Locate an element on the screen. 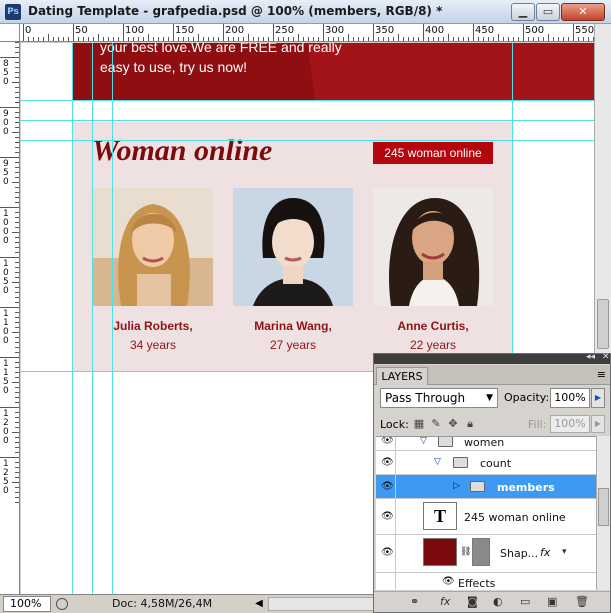 The image size is (611, 613). blend-mode-select: Pass Through ▼ is located at coordinates (439, 398).